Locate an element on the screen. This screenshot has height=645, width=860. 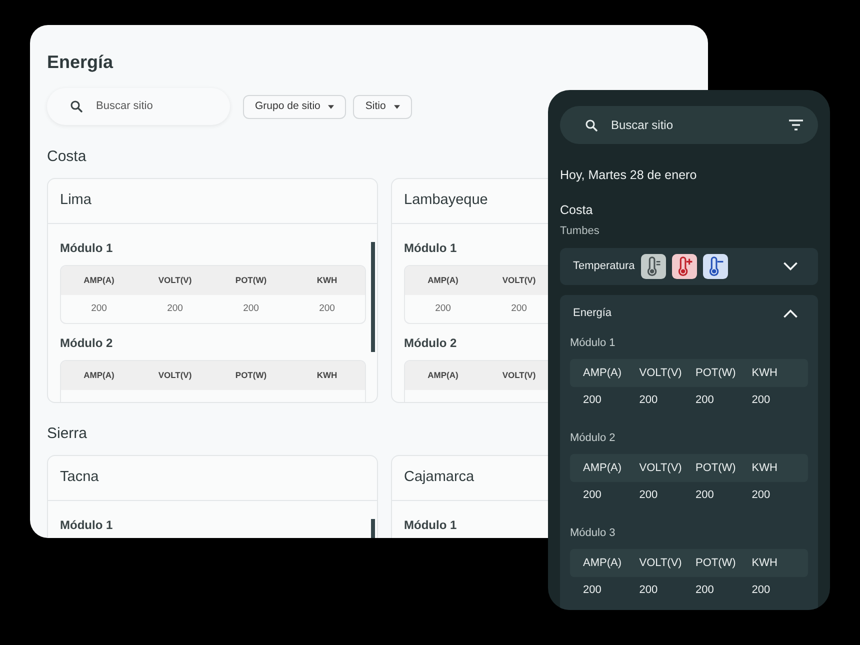
filter-icon is located at coordinates (796, 125).